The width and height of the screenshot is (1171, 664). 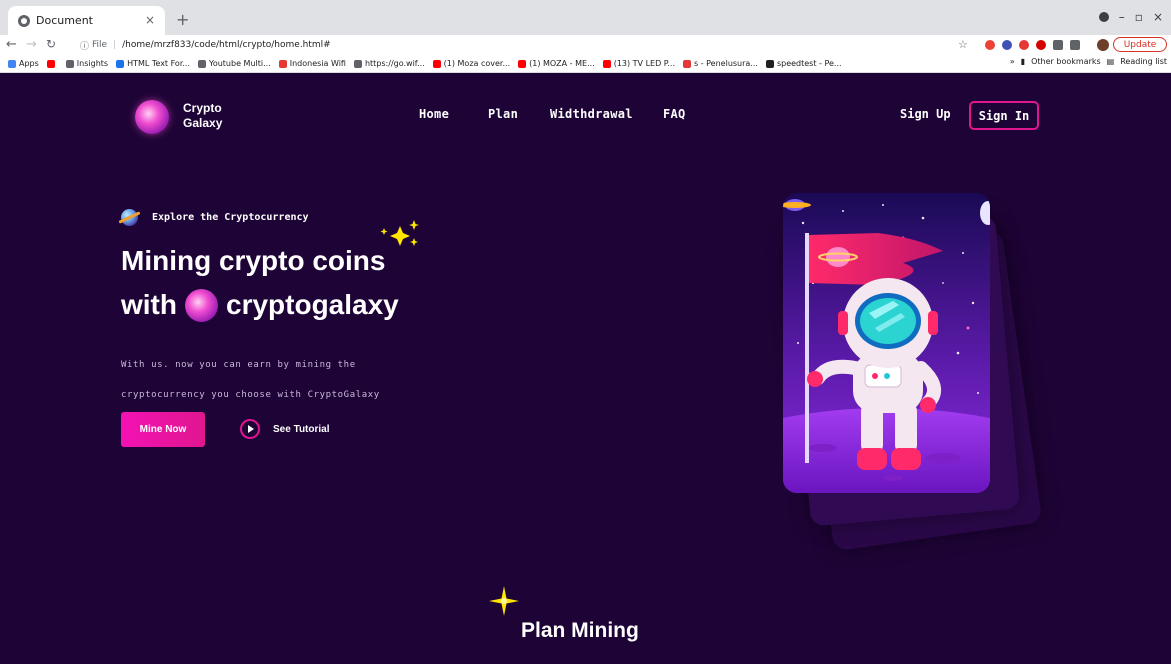 What do you see at coordinates (1110, 61) in the screenshot?
I see `reading-list-icon: ▤` at bounding box center [1110, 61].